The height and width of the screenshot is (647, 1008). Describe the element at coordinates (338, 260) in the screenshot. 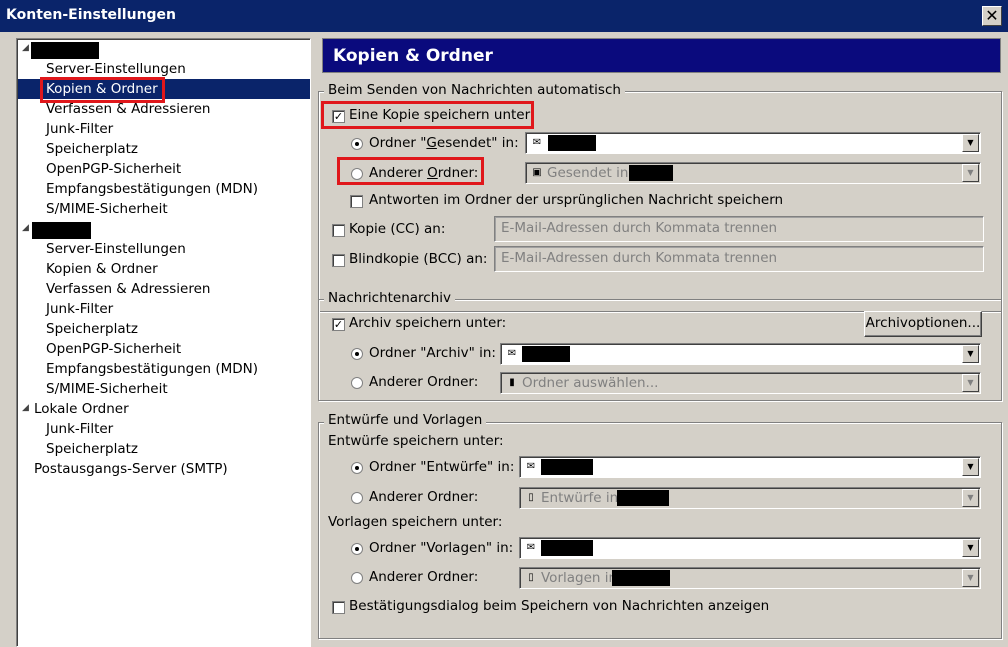

I see `bcc-checkbox` at that location.